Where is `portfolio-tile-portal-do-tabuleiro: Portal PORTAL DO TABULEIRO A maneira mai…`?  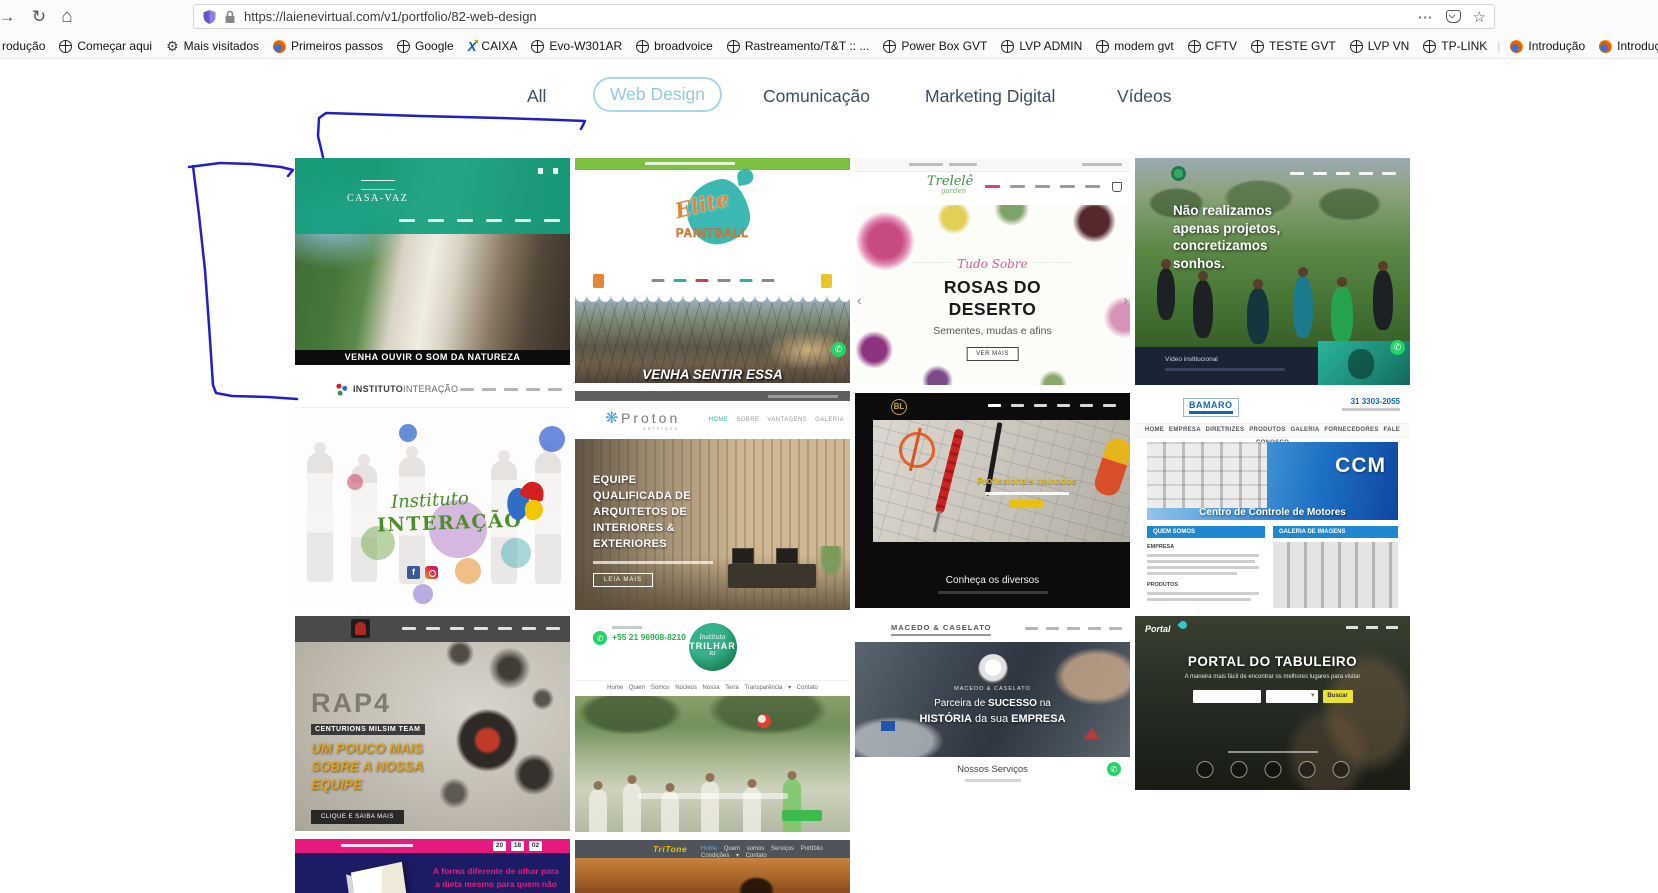
portfolio-tile-portal-do-tabuleiro: Portal PORTAL DO TABULEIRO A maneira mai… is located at coordinates (1272, 703).